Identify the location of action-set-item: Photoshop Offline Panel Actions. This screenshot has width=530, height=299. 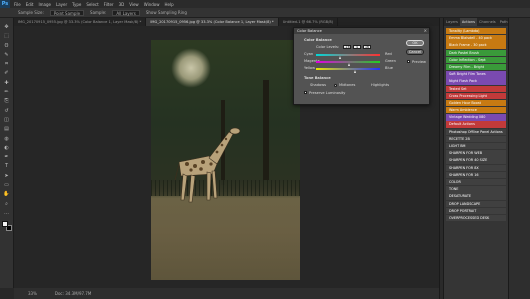
(476, 132).